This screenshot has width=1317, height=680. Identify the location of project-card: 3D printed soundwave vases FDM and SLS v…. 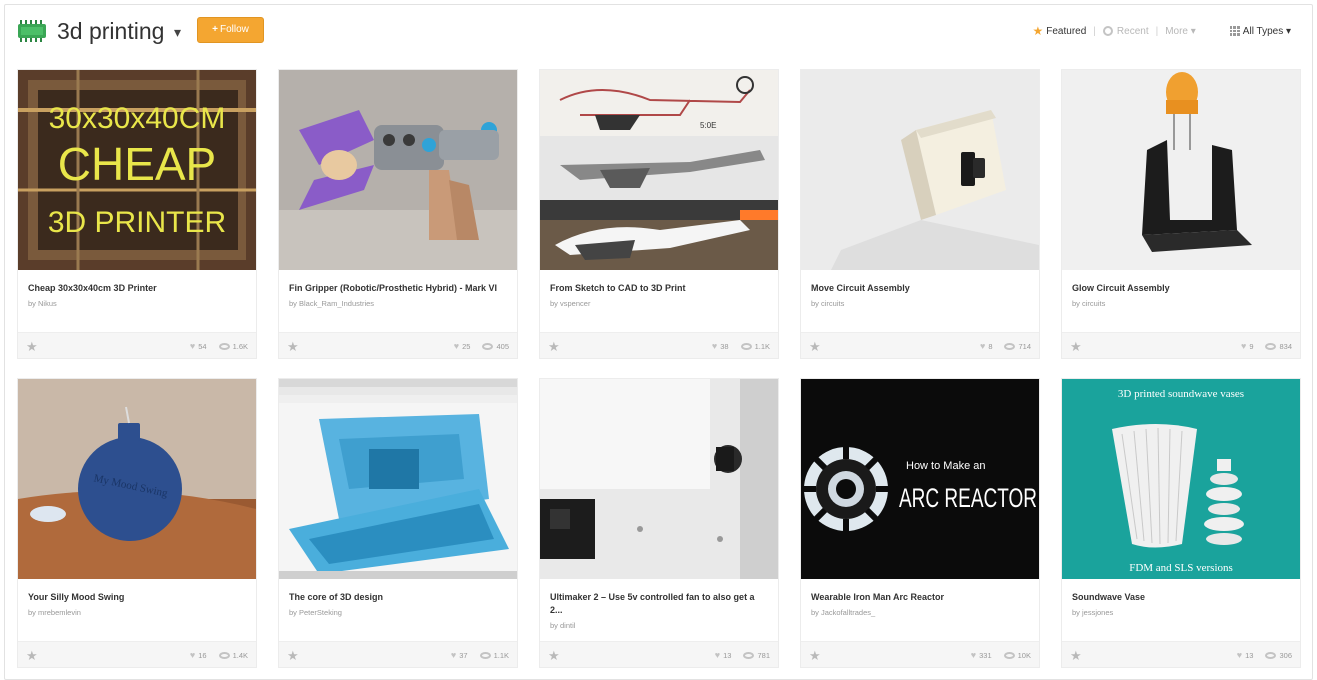
(1181, 523).